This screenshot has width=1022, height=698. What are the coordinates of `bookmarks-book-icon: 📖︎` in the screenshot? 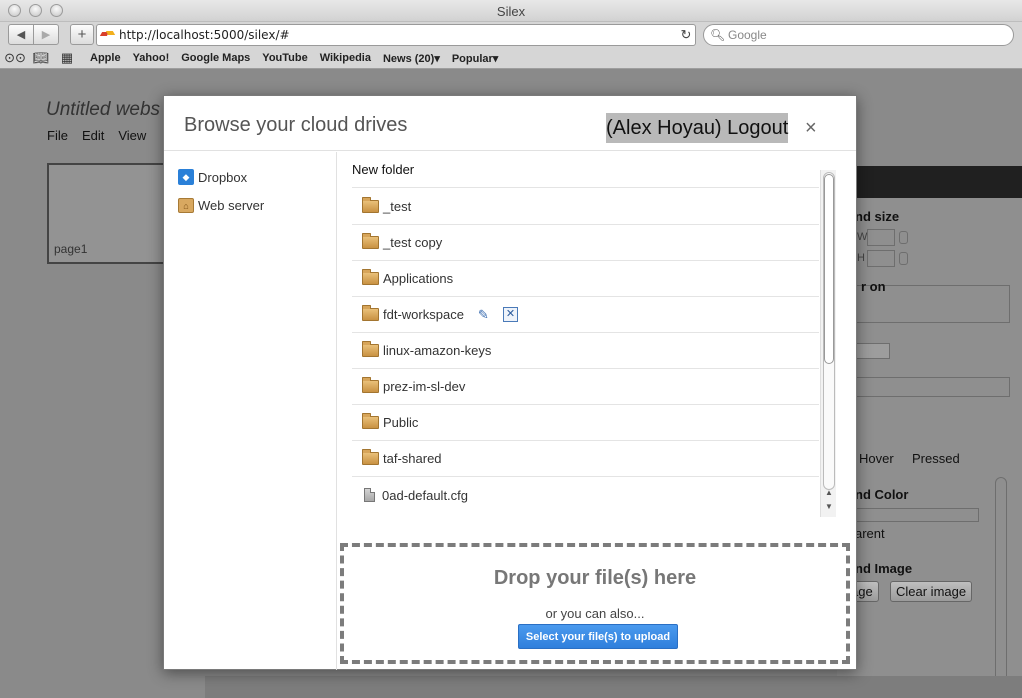 It's located at (41, 58).